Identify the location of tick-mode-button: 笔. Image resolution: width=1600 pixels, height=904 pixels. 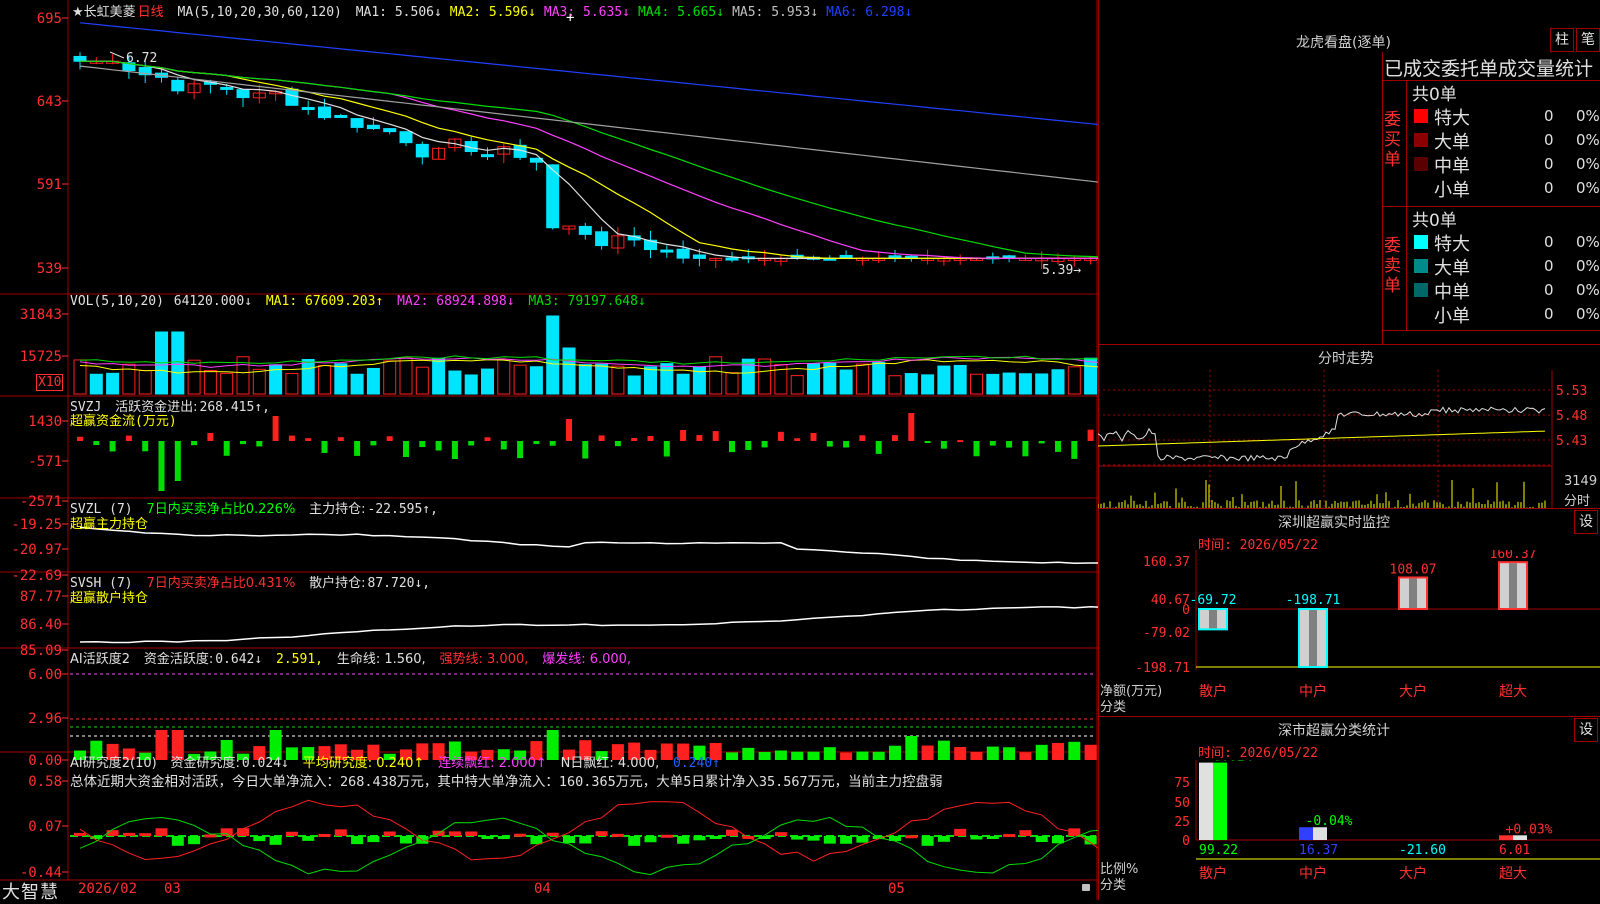
(1588, 40).